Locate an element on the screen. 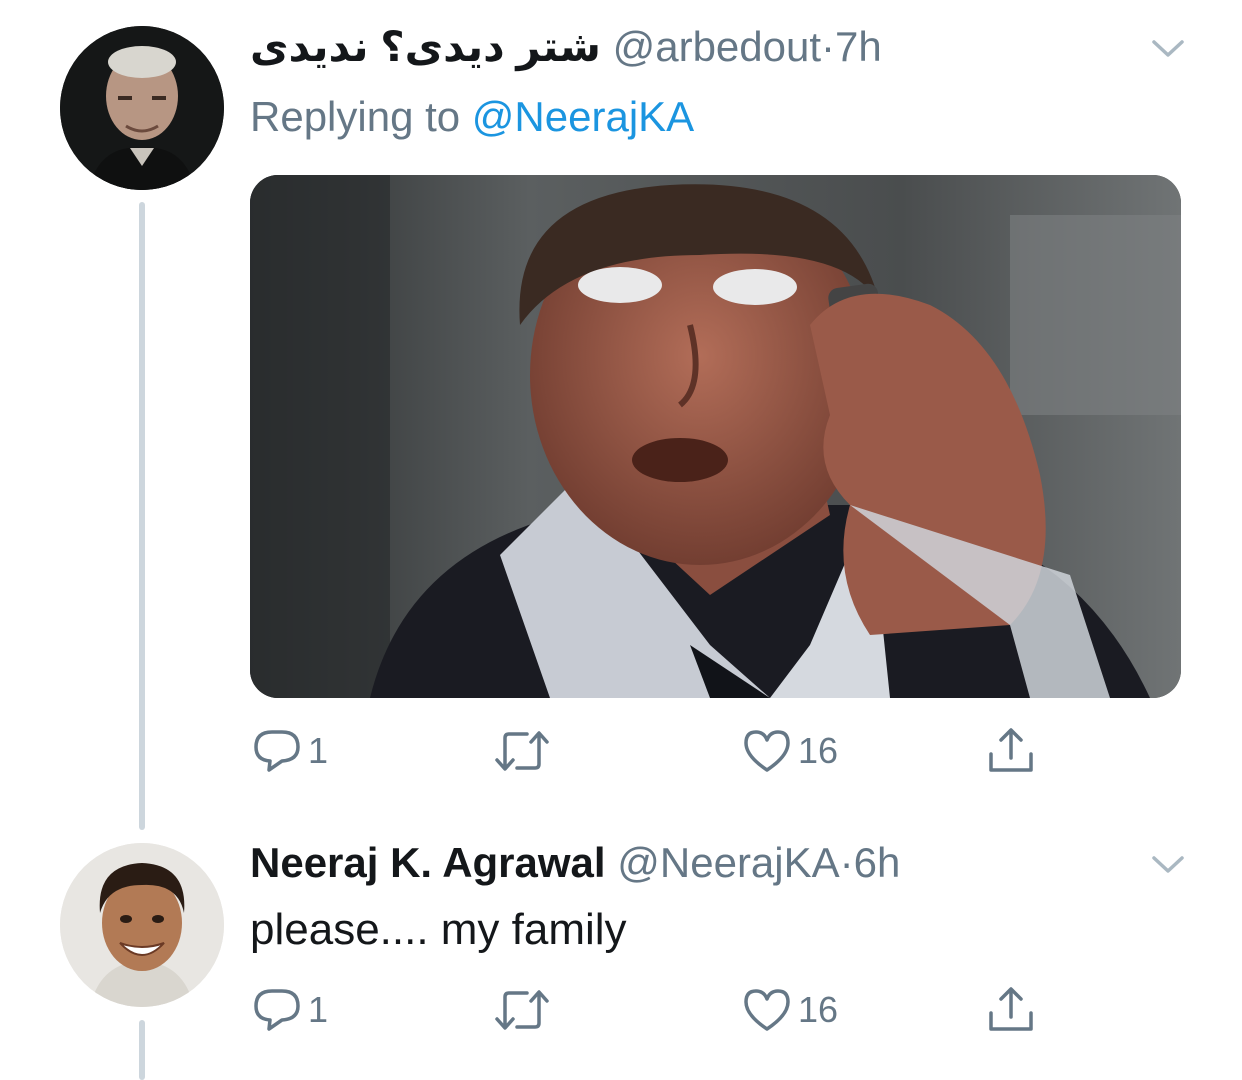 Image resolution: width=1242 pixels, height=1080 pixels. user-handle: @NeerajKA is located at coordinates (728, 862).